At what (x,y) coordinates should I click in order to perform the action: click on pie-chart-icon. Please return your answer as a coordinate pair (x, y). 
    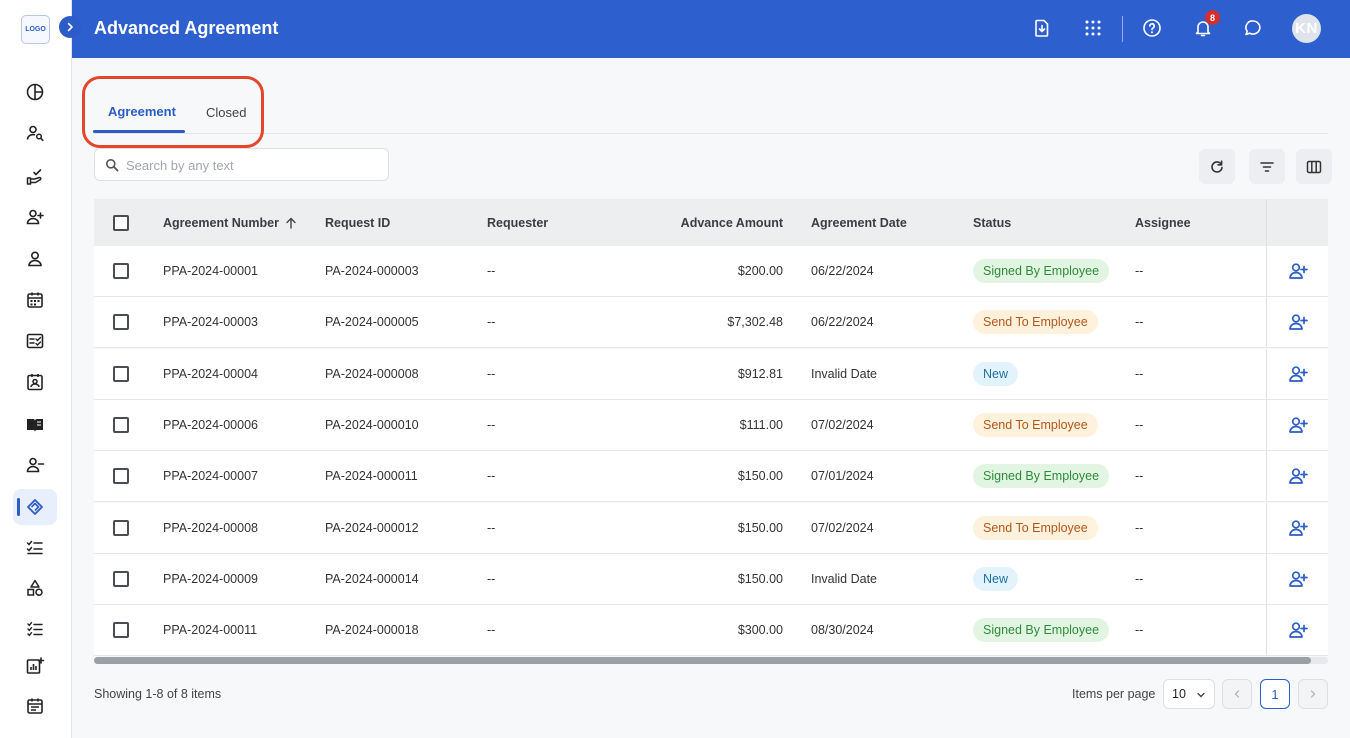
    Looking at the image, I should click on (35, 92).